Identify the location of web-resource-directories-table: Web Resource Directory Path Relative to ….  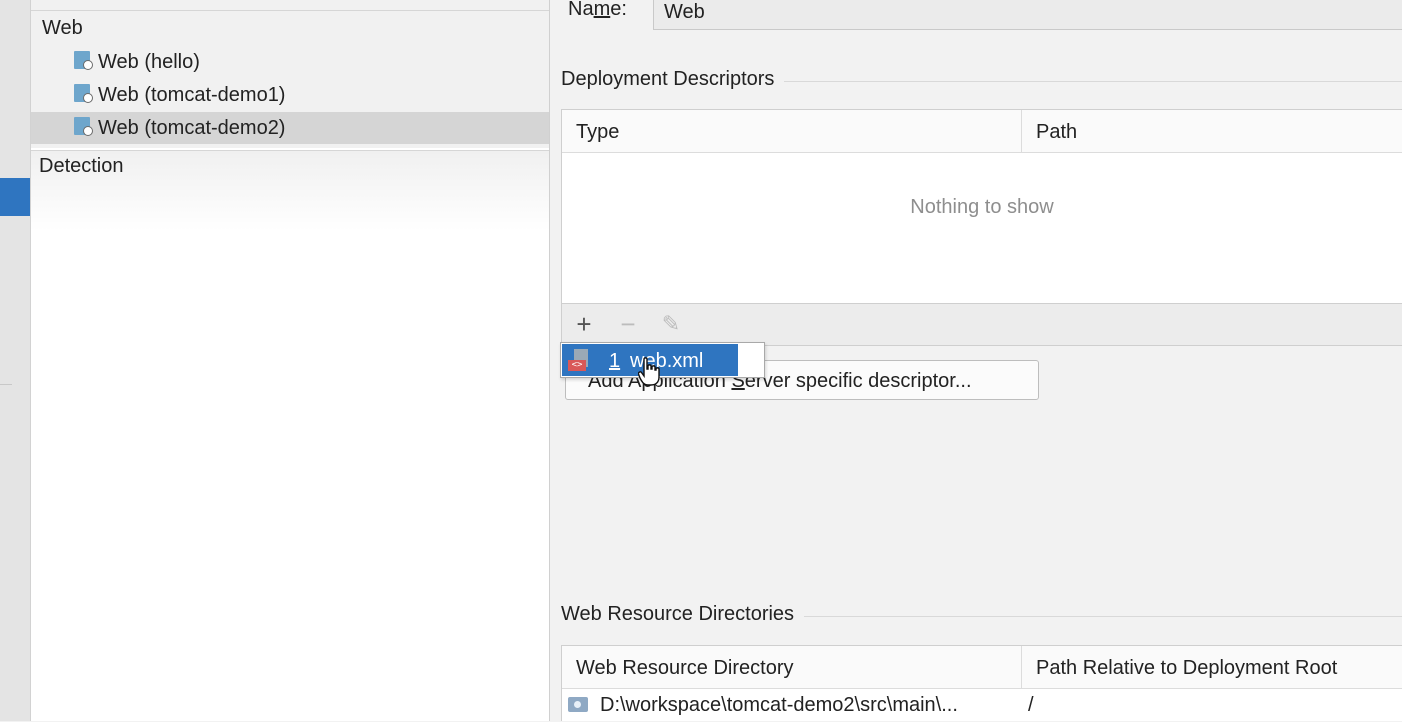
(981, 683).